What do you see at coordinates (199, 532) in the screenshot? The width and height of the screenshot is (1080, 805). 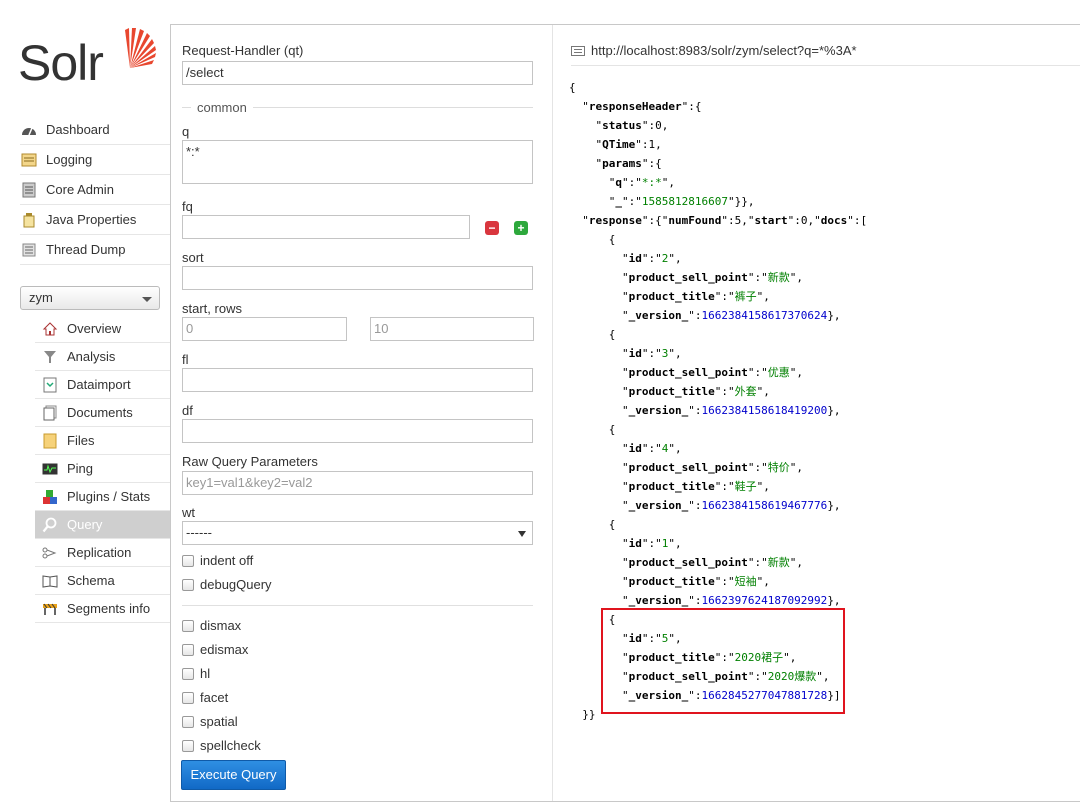 I see `wt-select-value: ------` at bounding box center [199, 532].